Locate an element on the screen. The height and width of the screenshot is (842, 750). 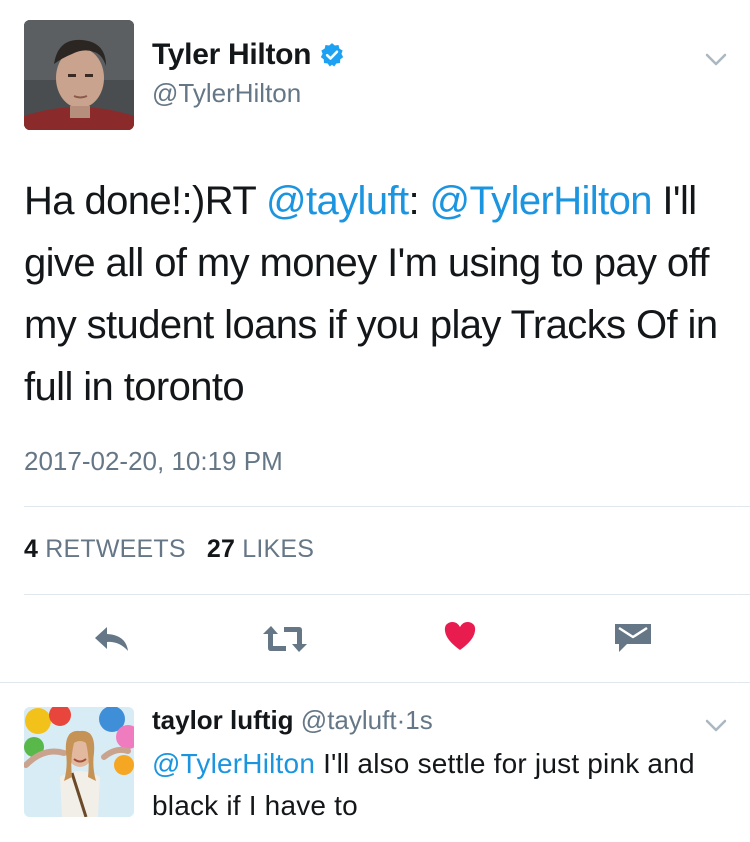
verified-badge-icon is located at coordinates (332, 55).